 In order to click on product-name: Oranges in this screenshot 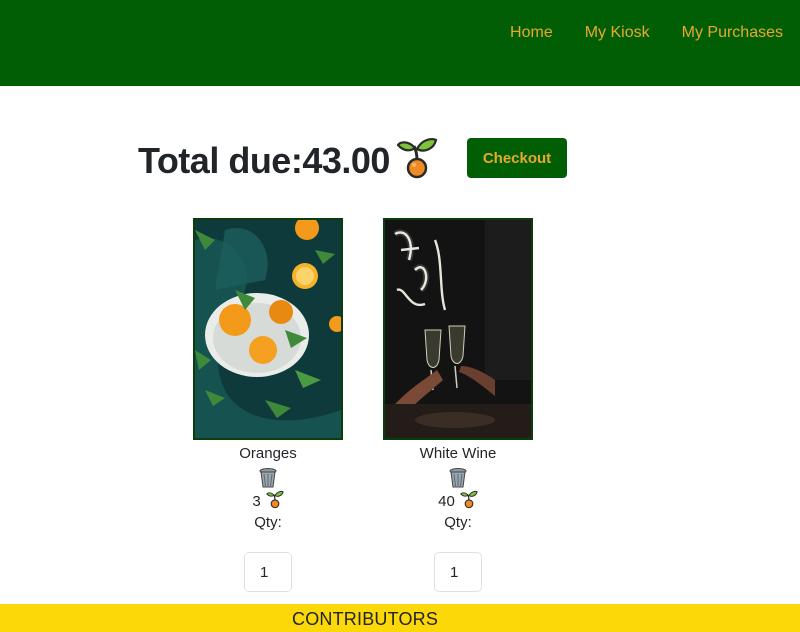, I will do `click(268, 453)`.